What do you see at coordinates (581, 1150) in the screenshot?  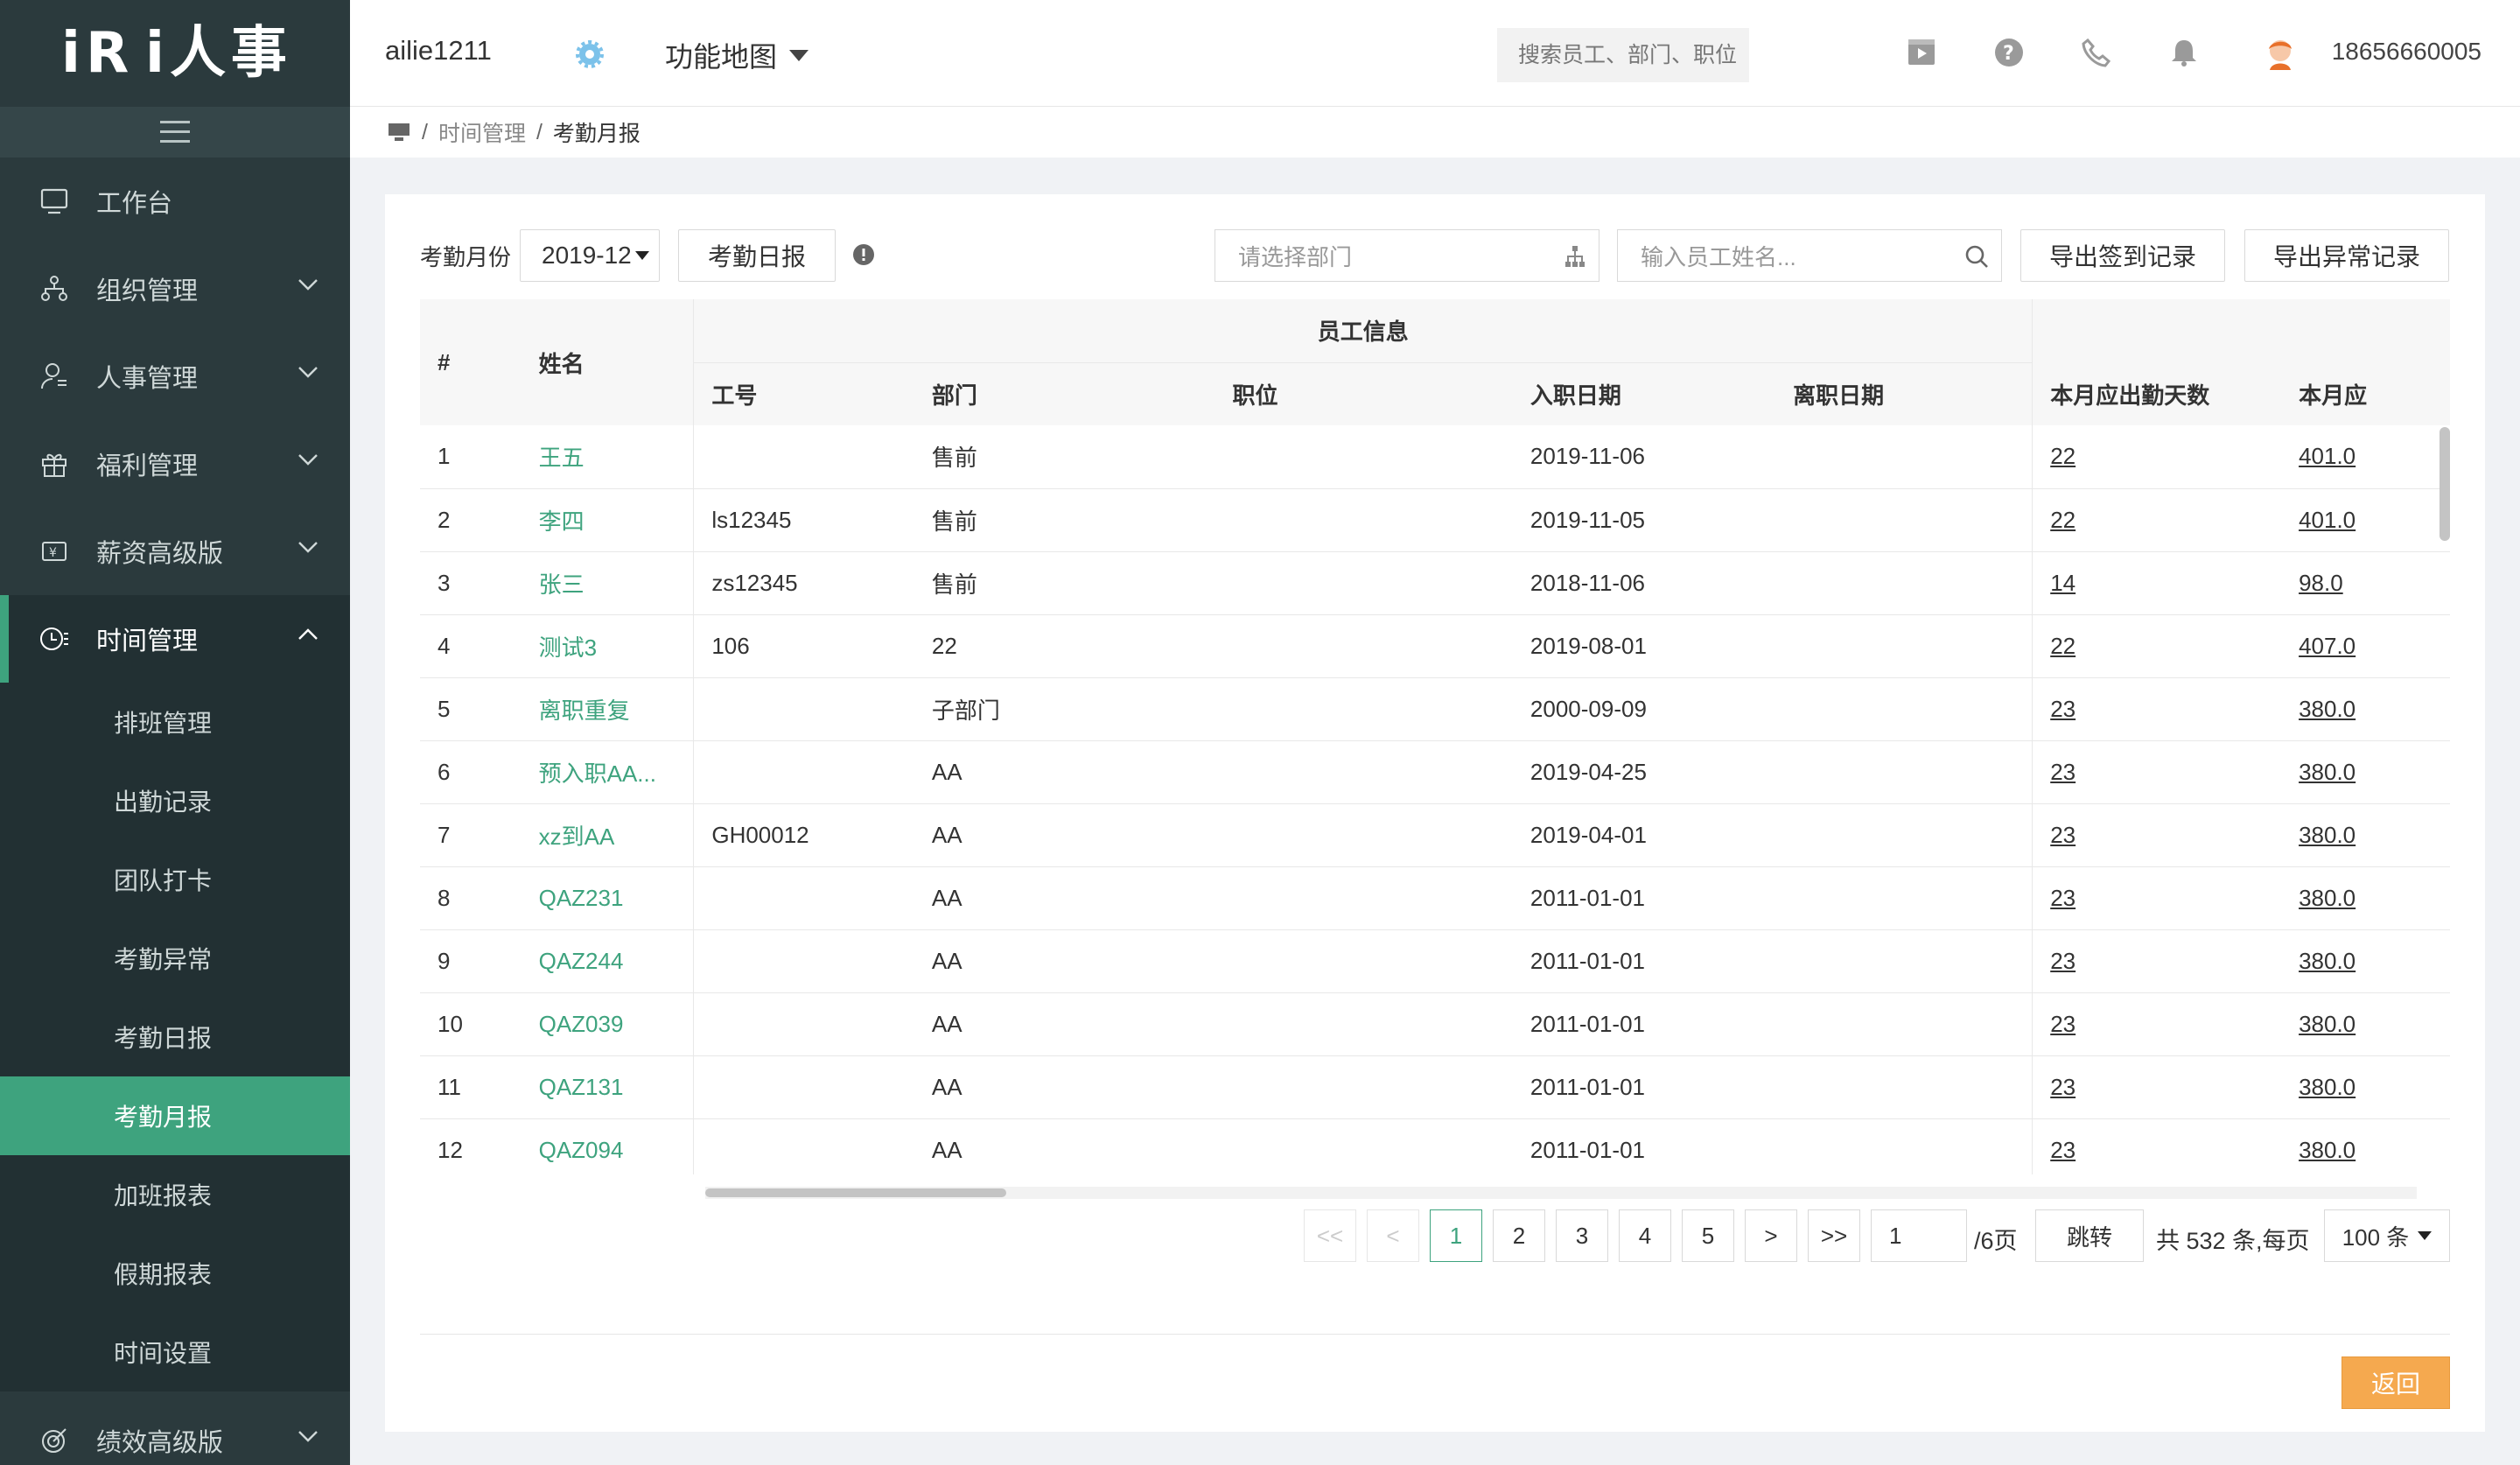 I see `employee-name-link: QAZ094` at bounding box center [581, 1150].